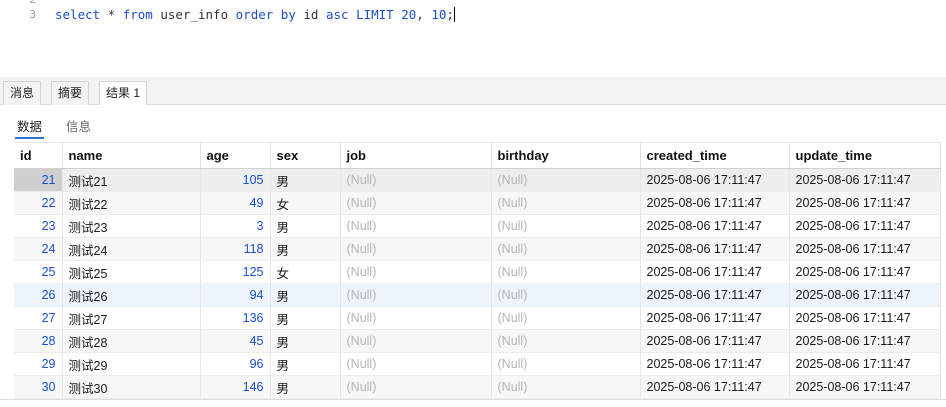 Image resolution: width=946 pixels, height=407 pixels. Describe the element at coordinates (131, 318) in the screenshot. I see `cell-name: 测试27` at that location.